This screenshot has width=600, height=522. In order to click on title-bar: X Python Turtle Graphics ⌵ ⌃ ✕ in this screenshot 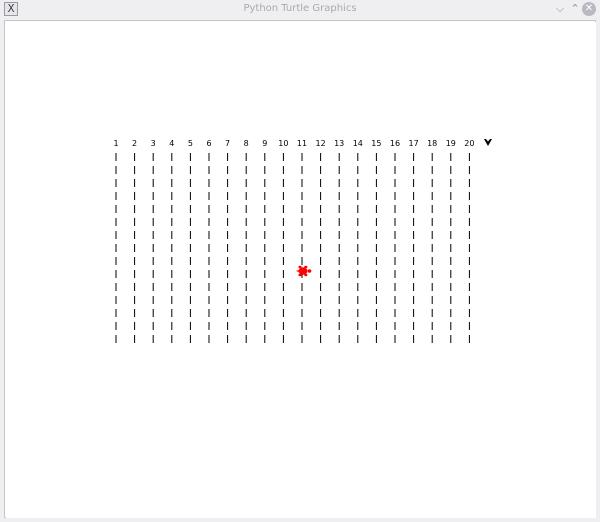, I will do `click(300, 9)`.